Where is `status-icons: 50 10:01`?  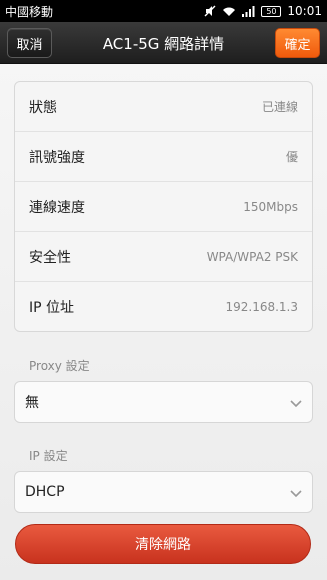 status-icons: 50 10:01 is located at coordinates (263, 11).